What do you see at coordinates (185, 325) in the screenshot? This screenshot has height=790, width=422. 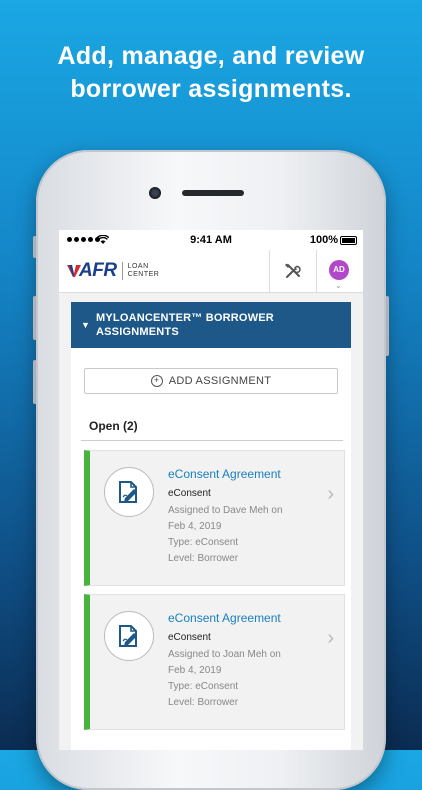 I see `panel-title: MYLOANCENTER™ BORROWER ASSIGNMENTS` at bounding box center [185, 325].